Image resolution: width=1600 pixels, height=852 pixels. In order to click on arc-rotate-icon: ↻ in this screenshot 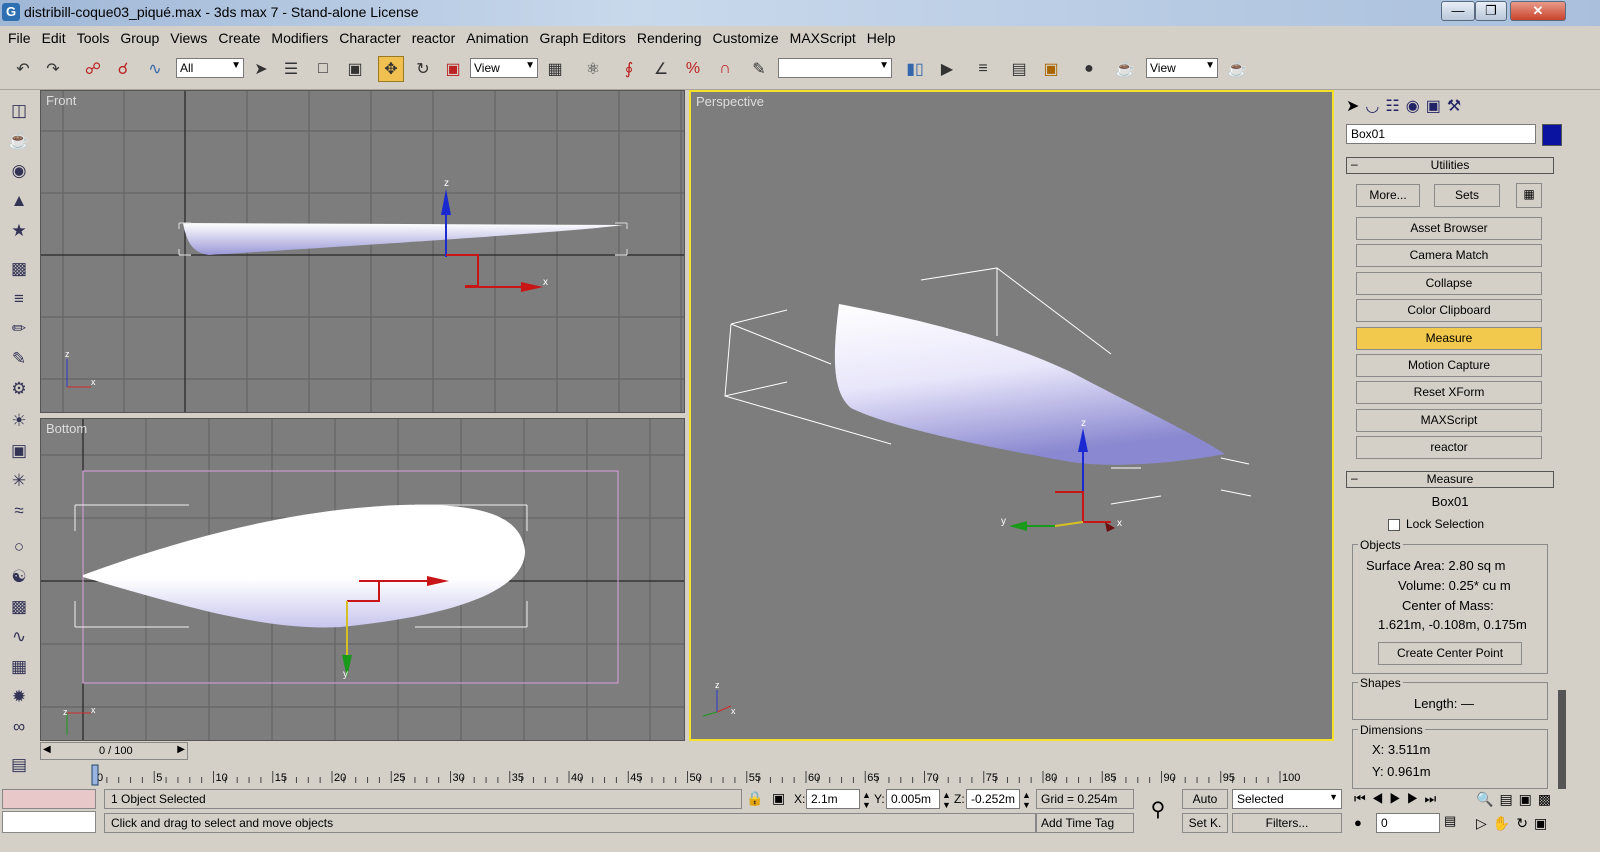, I will do `click(1525, 823)`.